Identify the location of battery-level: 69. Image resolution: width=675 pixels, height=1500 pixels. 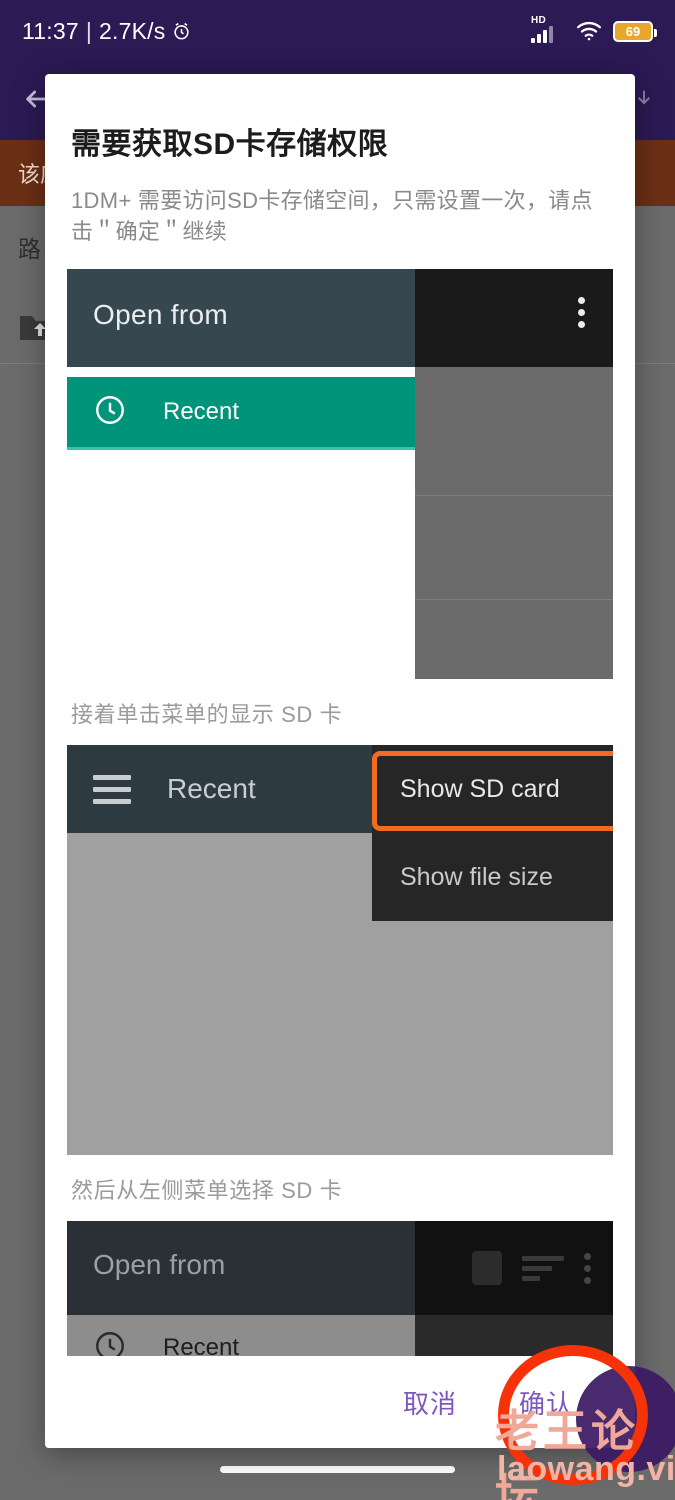
(633, 31).